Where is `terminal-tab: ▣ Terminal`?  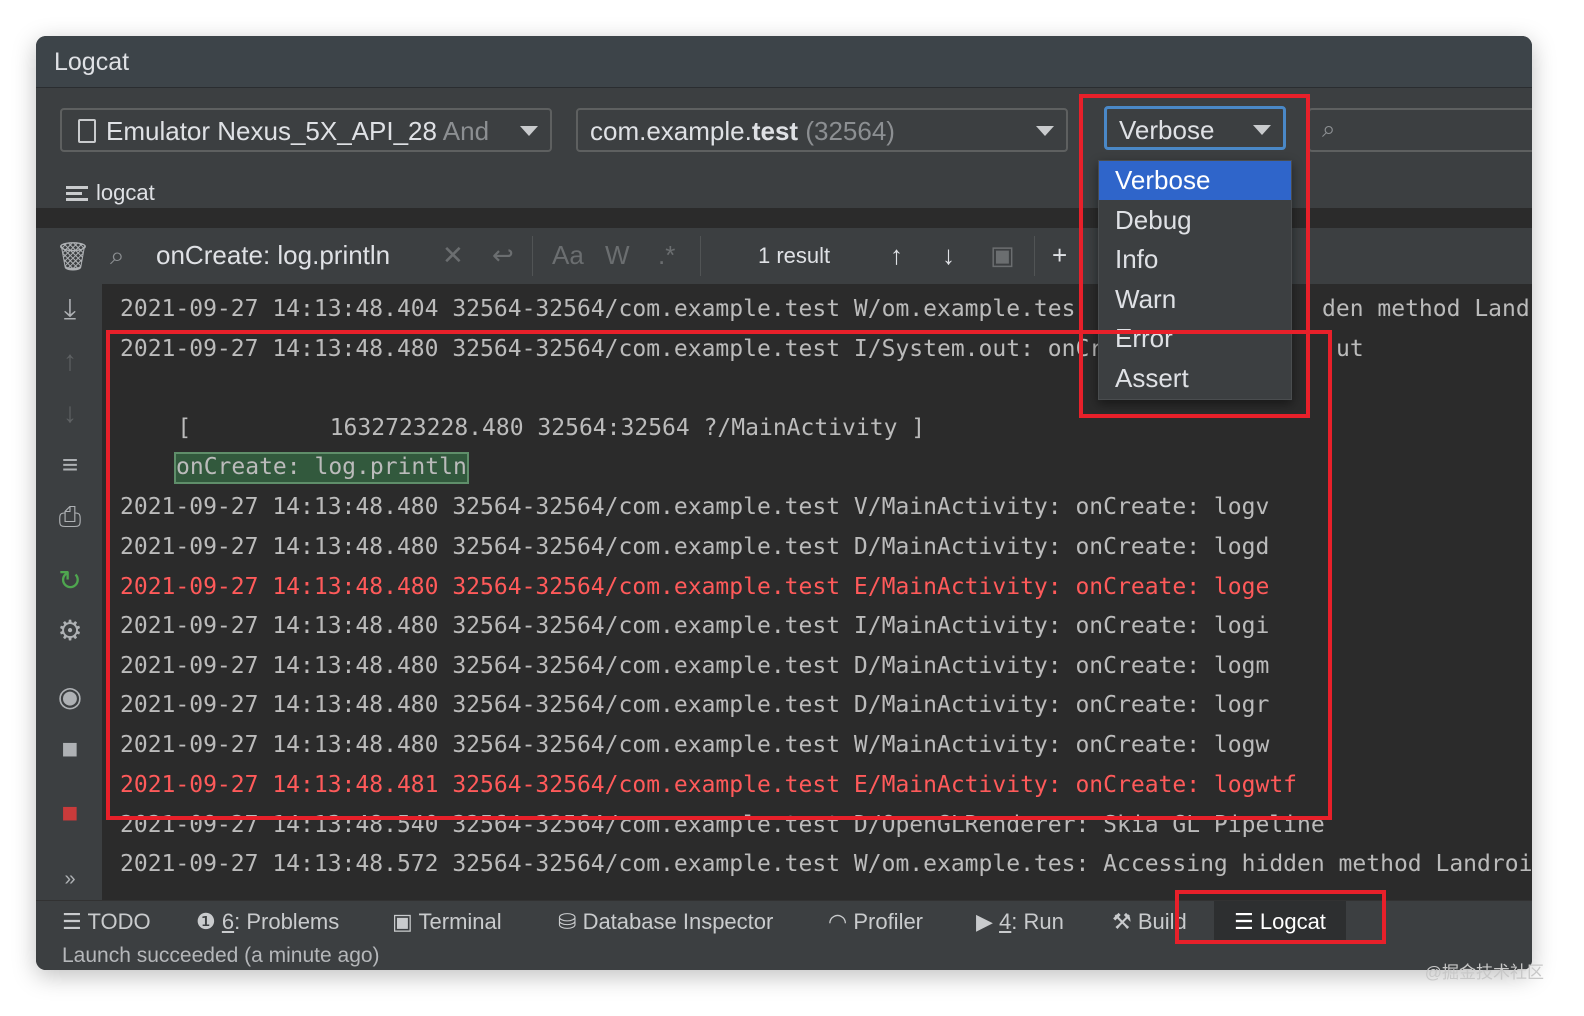 terminal-tab: ▣ Terminal is located at coordinates (447, 922).